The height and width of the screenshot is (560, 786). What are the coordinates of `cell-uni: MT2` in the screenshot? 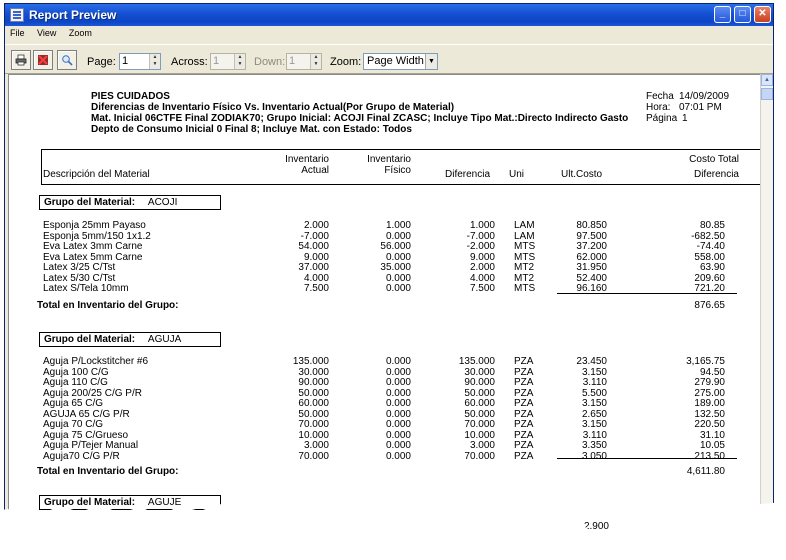 It's located at (524, 278).